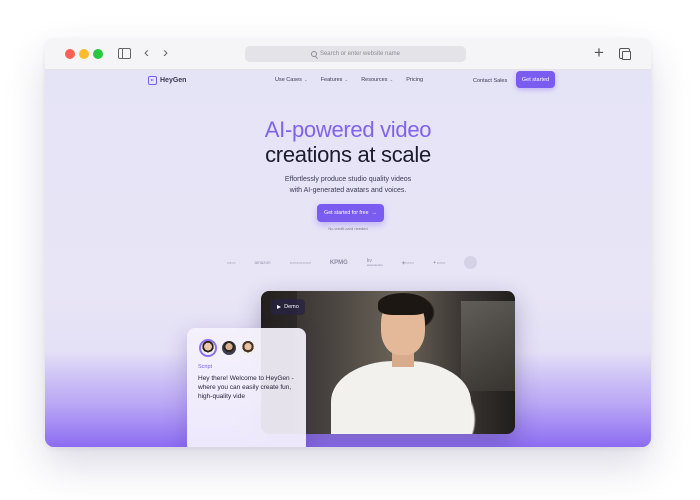 This screenshot has height=500, width=700. I want to click on demo-badge: Demo, so click(288, 307).